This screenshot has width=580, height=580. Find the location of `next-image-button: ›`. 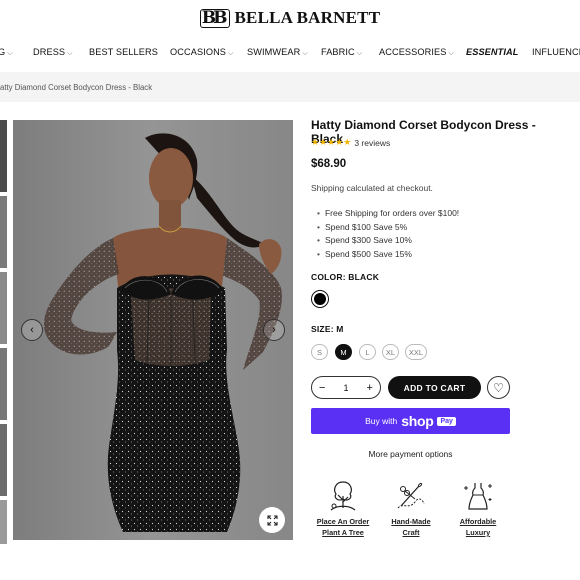

next-image-button: › is located at coordinates (274, 330).